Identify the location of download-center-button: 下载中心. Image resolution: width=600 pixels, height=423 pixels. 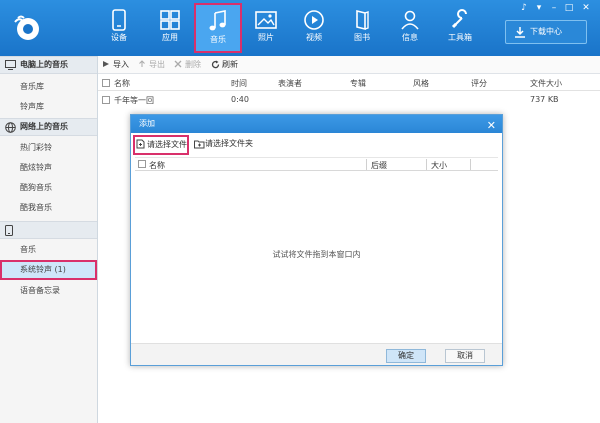
(546, 32).